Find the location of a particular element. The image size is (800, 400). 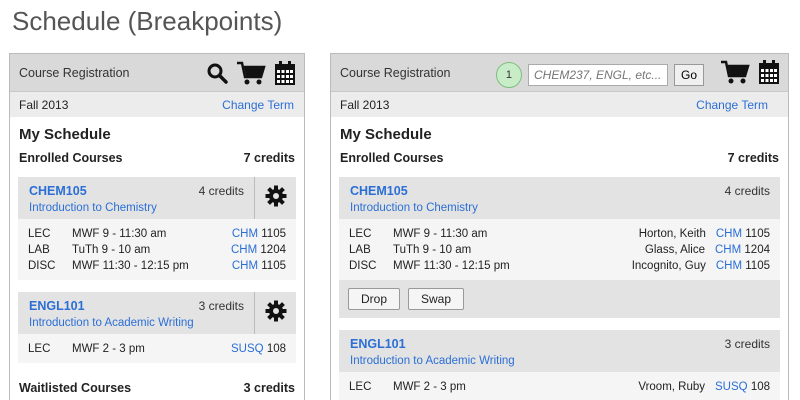

waitlisted-credits: 3 credits is located at coordinates (269, 388).